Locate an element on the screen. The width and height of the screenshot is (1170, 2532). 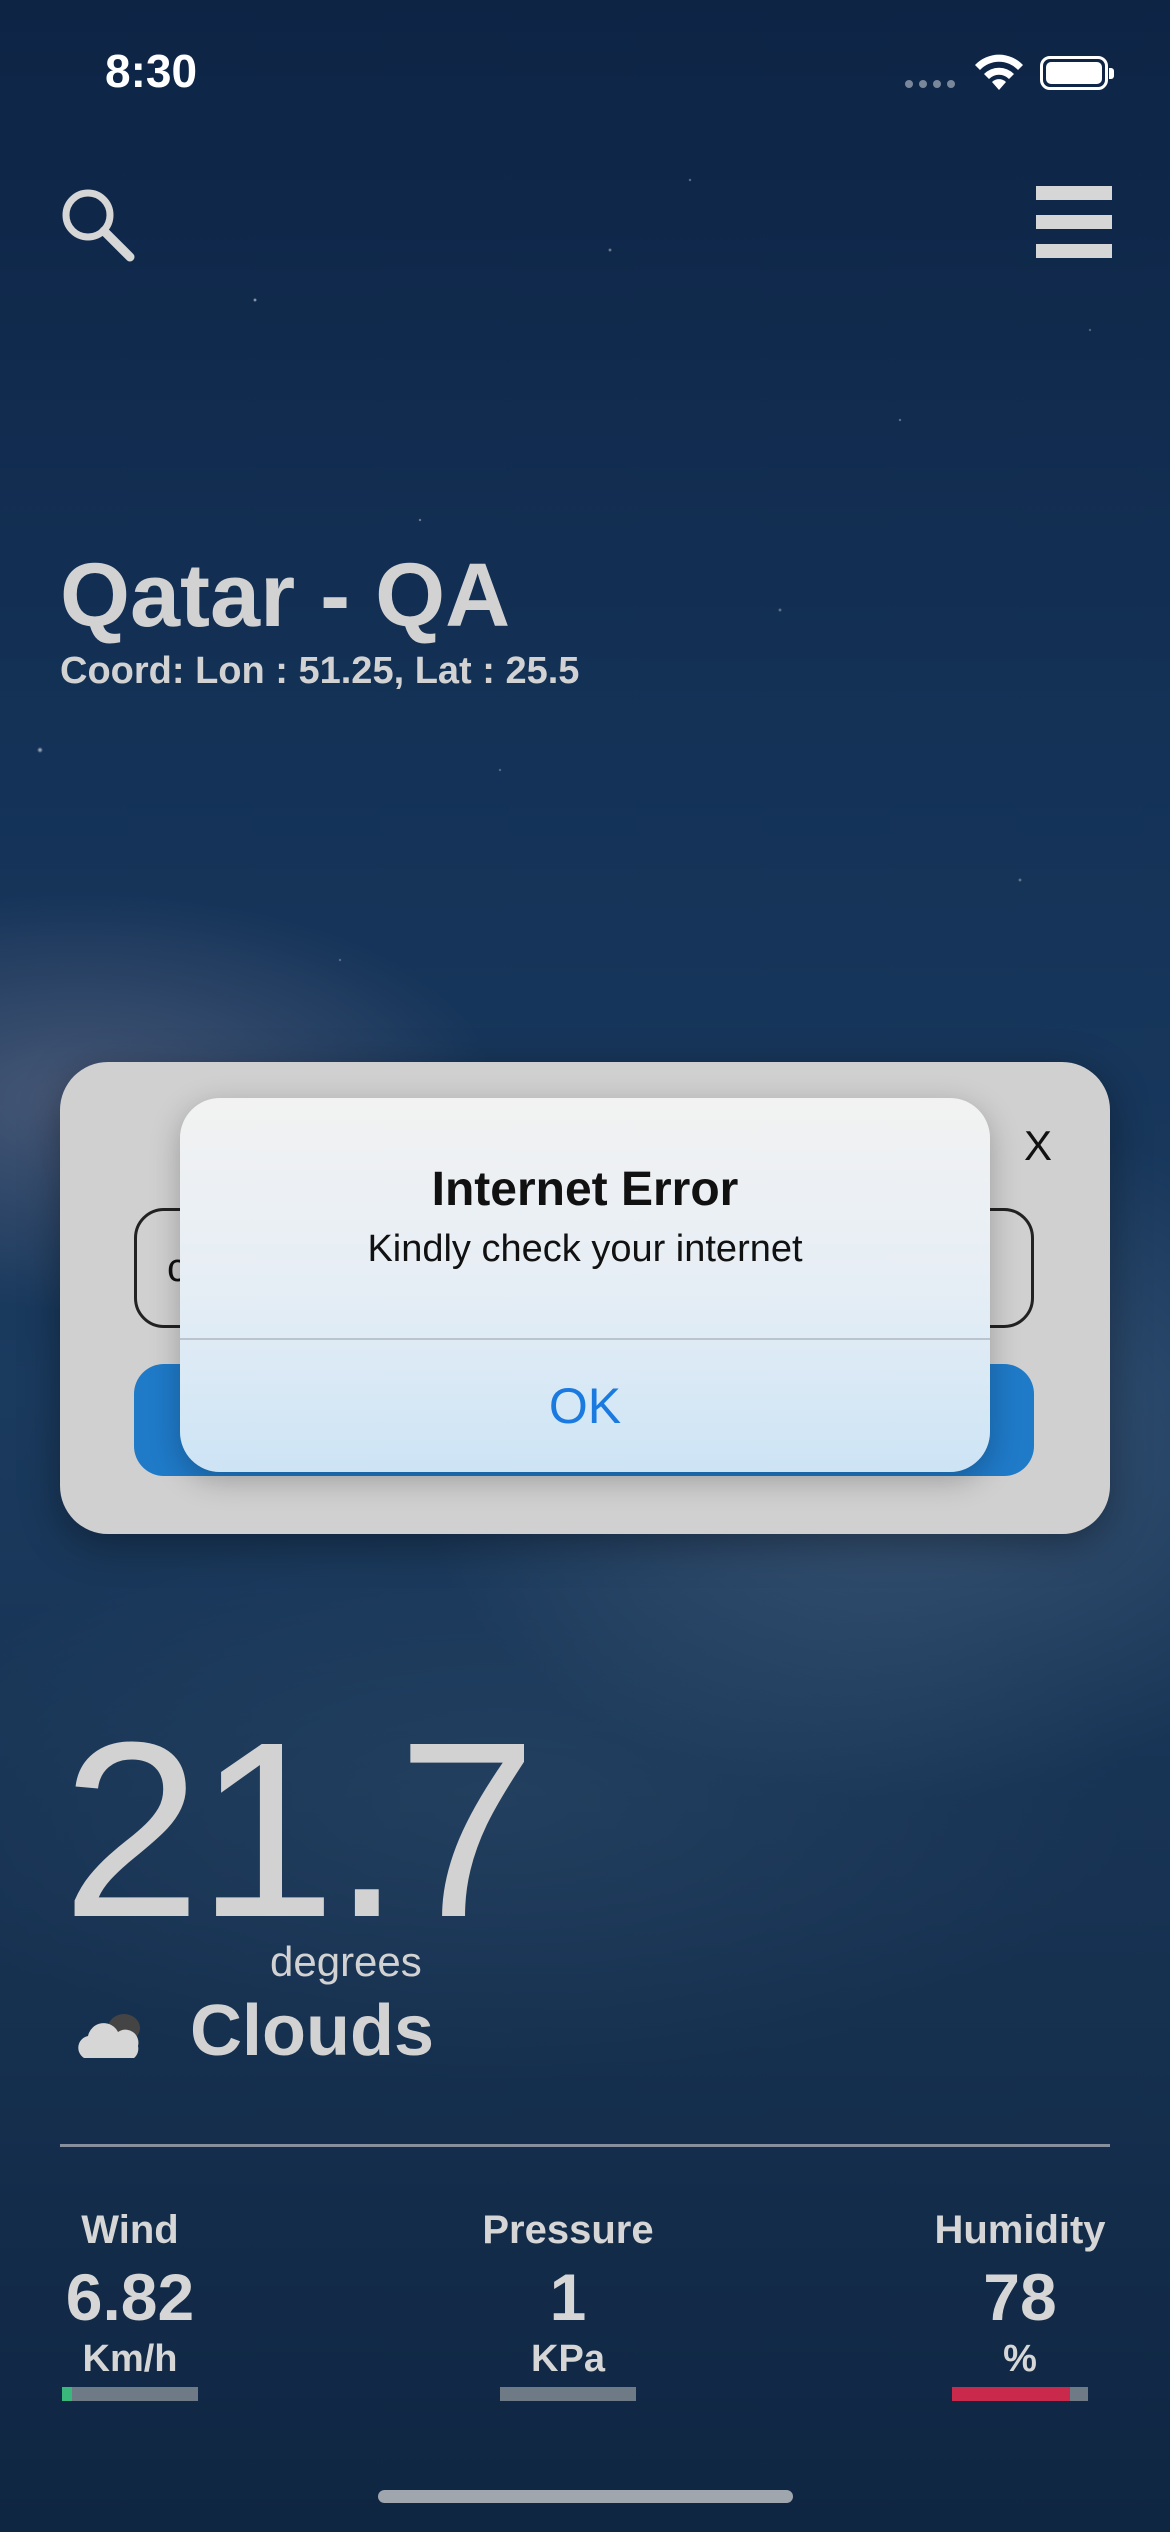
hamburger-menu-icon is located at coordinates (1074, 224).